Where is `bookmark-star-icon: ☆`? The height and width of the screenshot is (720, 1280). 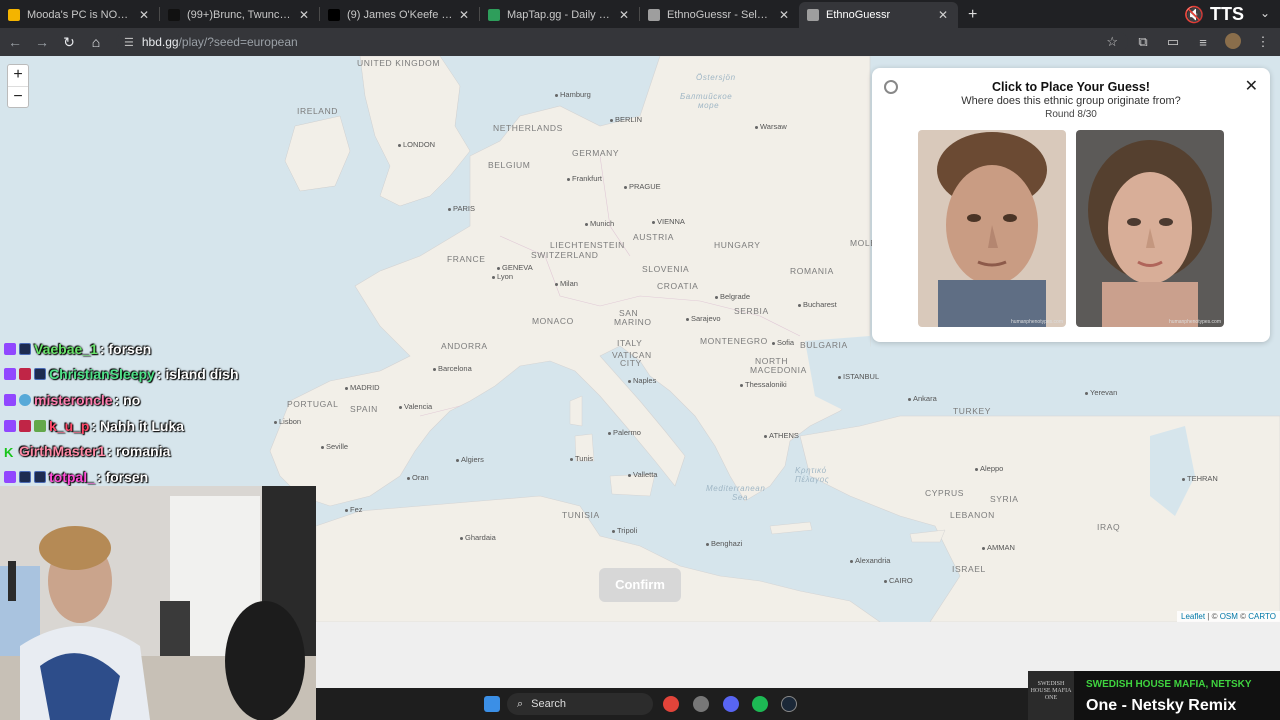
bookmark-star-icon: ☆ is located at coordinates (1112, 42).